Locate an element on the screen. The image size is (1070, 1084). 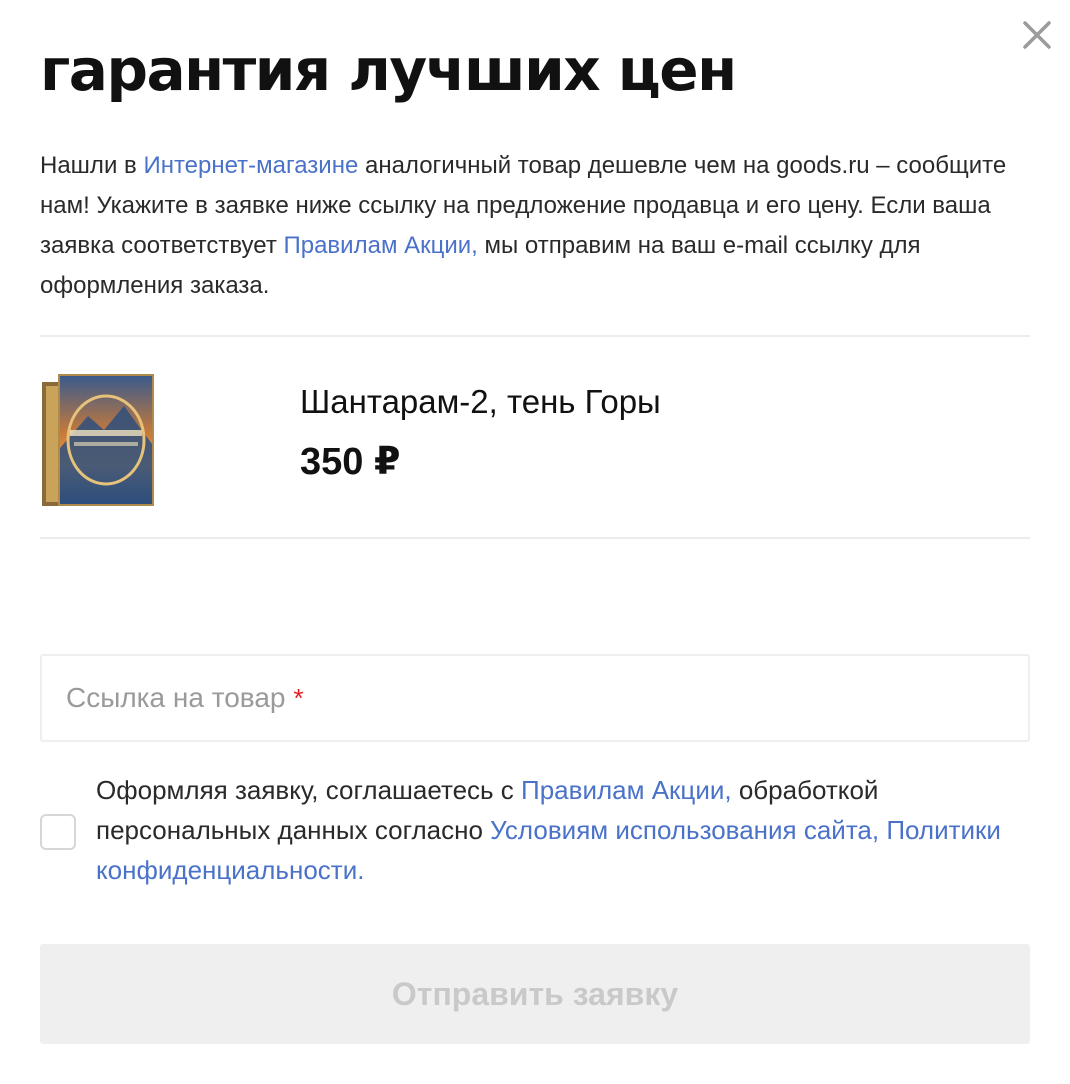
product-link-placeholder: Ссылка на товар is located at coordinates (176, 697).